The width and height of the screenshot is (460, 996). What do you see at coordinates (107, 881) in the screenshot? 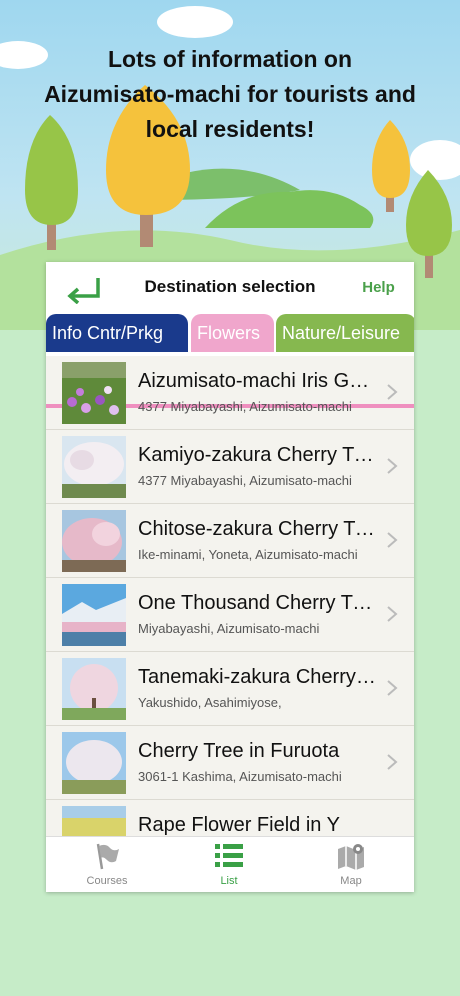
I see `tab-courses-label: Courses` at bounding box center [107, 881].